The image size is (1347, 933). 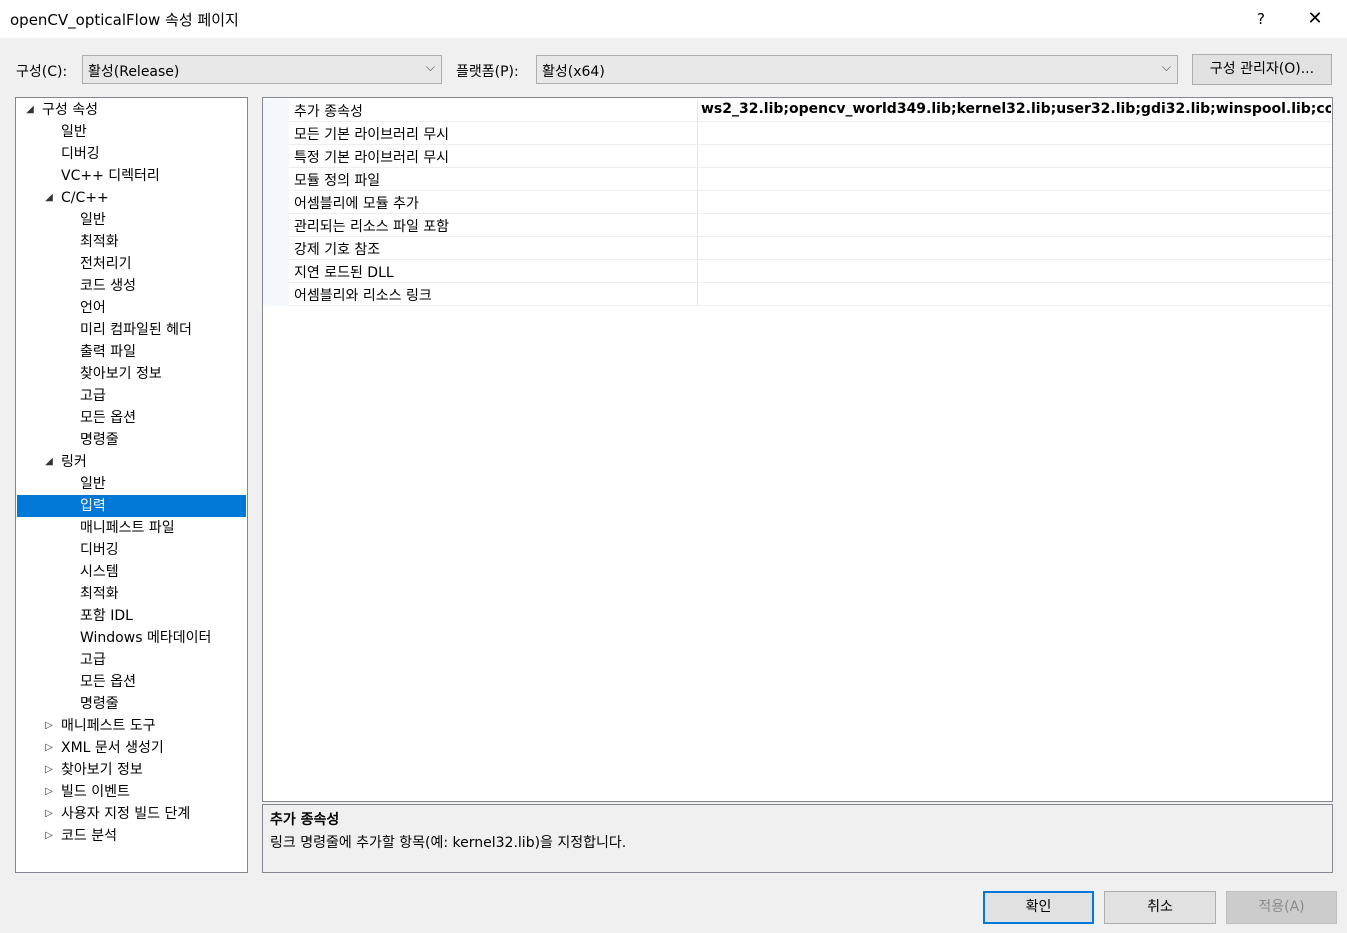 What do you see at coordinates (797, 179) in the screenshot?
I see `property-row-module-definition-file: 모듈 정의 파일` at bounding box center [797, 179].